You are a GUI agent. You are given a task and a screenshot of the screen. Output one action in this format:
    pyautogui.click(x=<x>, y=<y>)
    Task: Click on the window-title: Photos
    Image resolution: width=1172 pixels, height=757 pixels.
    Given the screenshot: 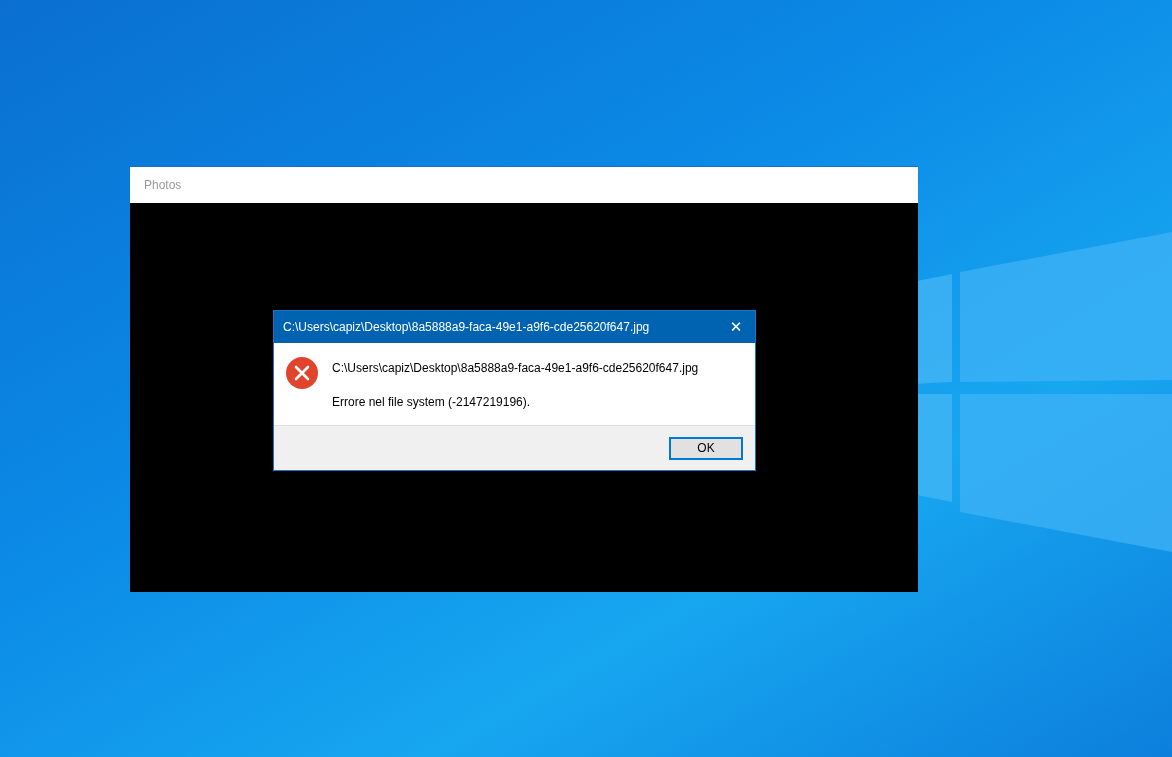 What is the action you would take?
    pyautogui.click(x=163, y=185)
    